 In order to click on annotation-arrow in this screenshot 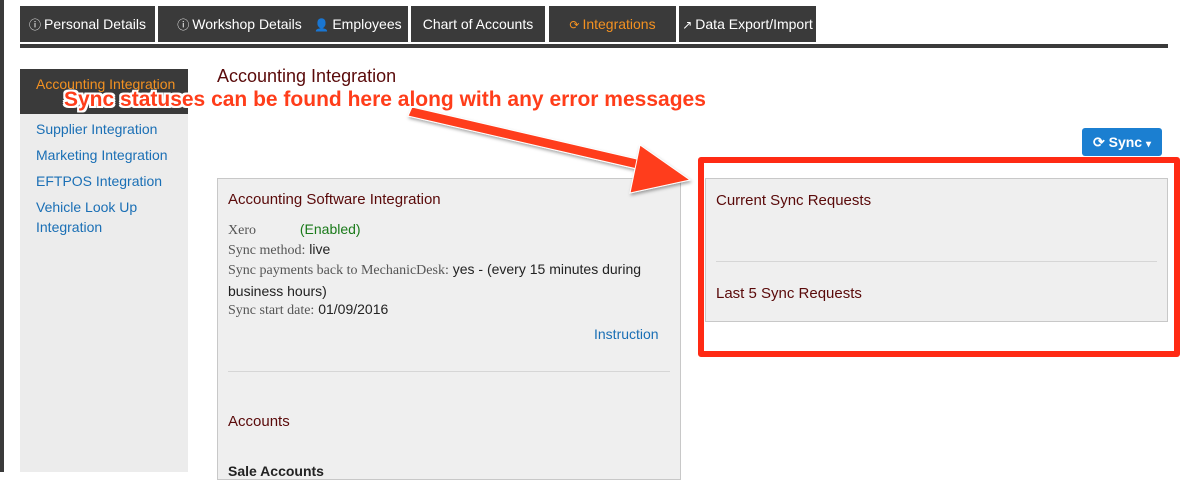, I will do `click(549, 150)`.